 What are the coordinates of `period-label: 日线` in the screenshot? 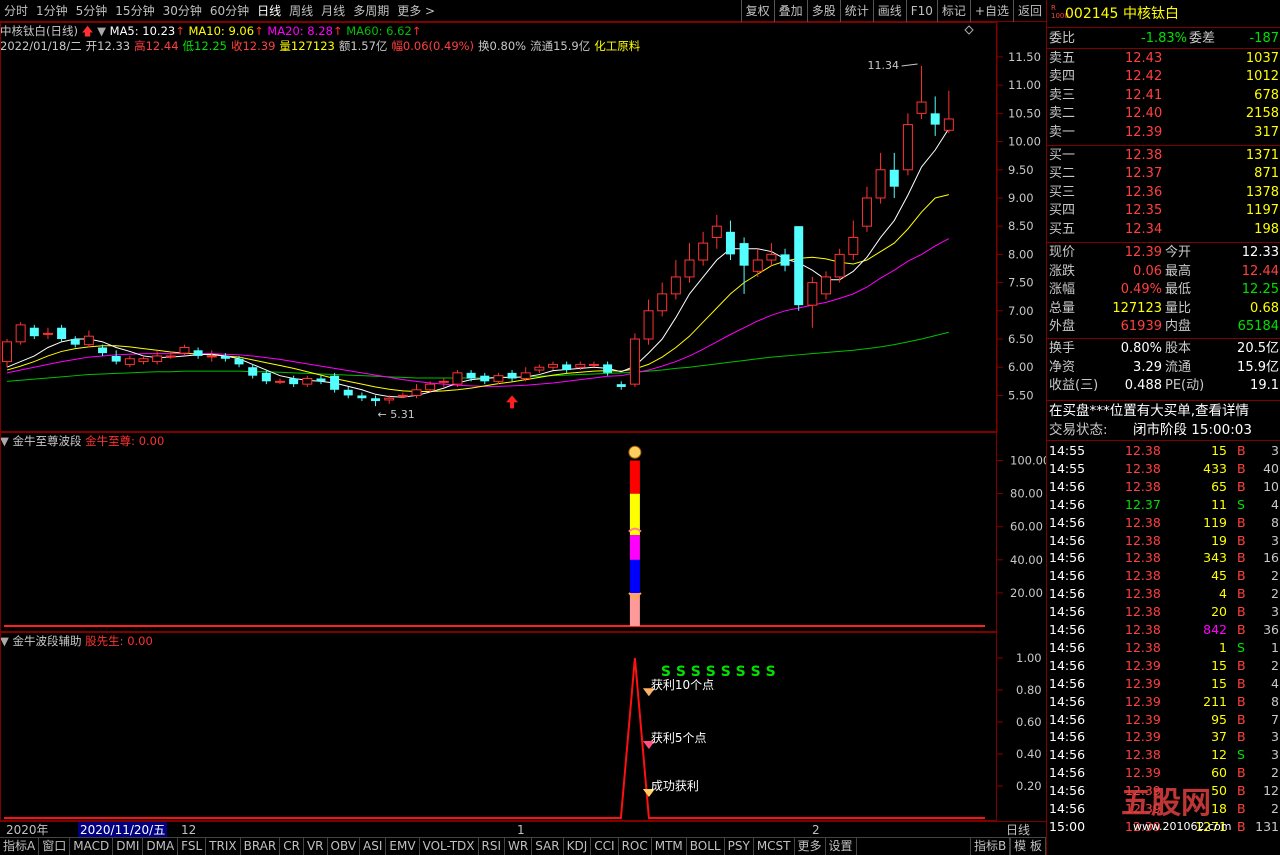 It's located at (1018, 830).